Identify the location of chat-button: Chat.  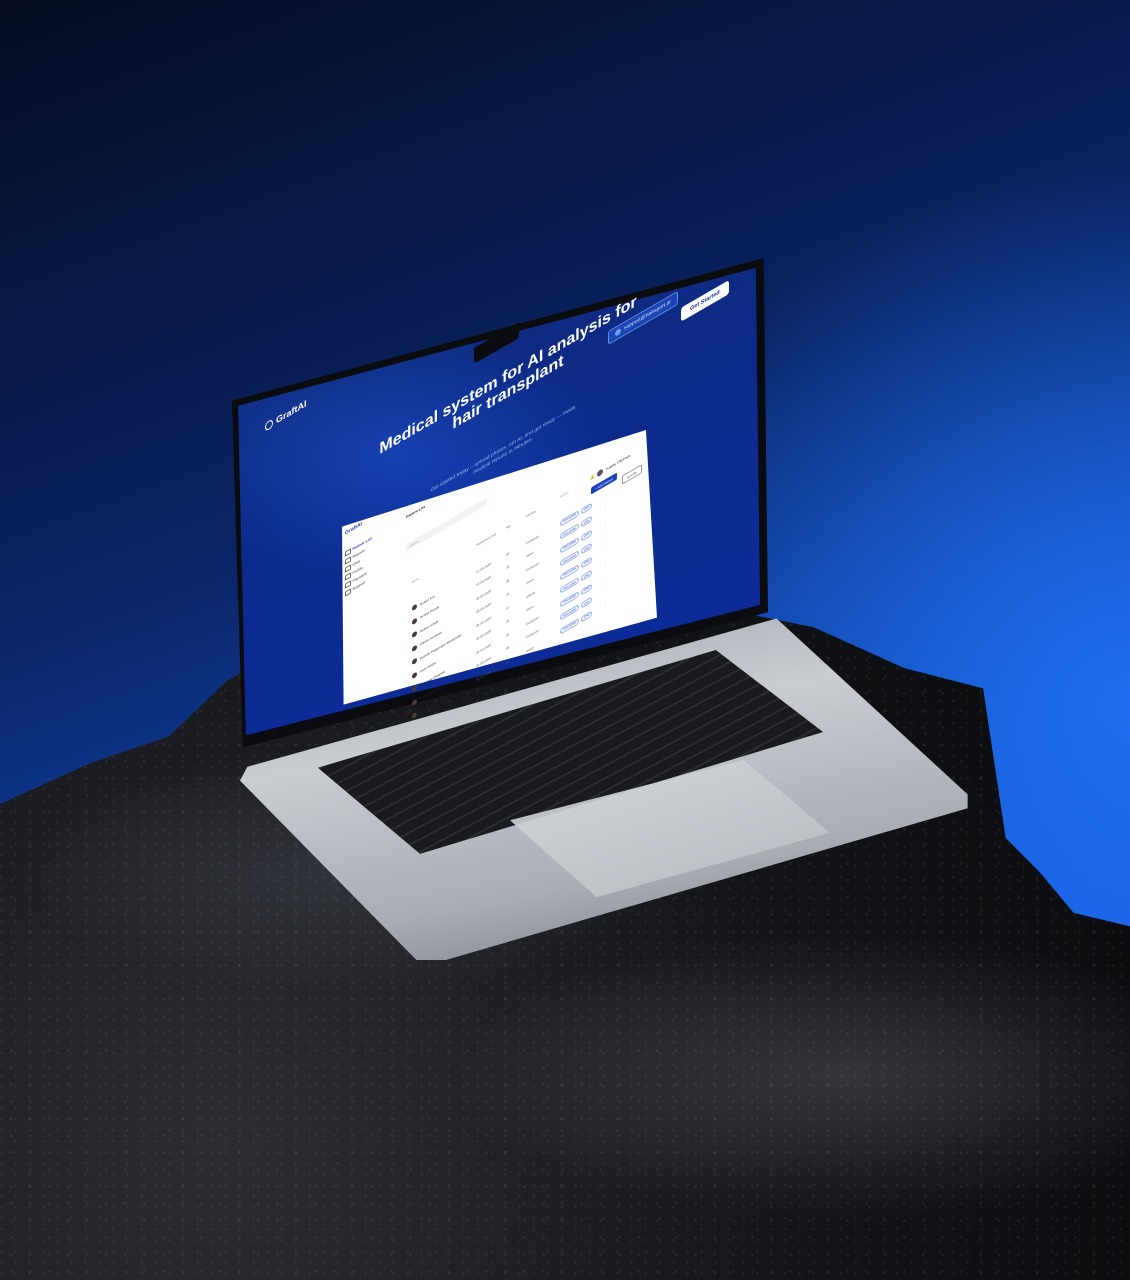
(586, 616).